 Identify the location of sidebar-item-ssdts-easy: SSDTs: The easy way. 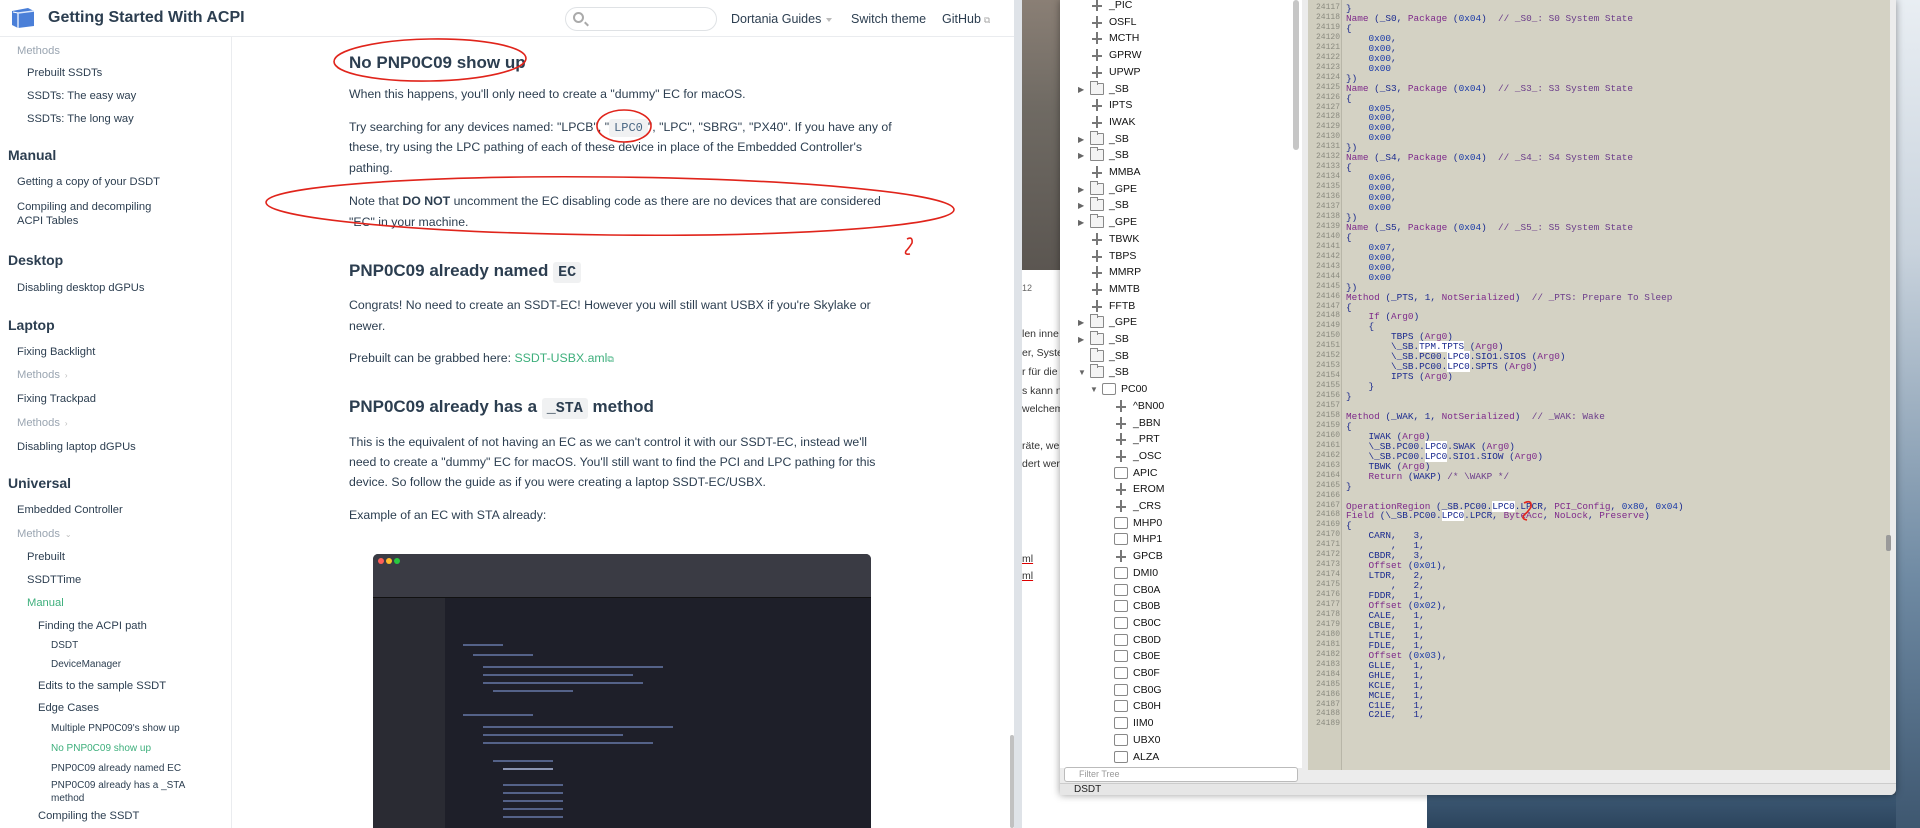
(81, 96).